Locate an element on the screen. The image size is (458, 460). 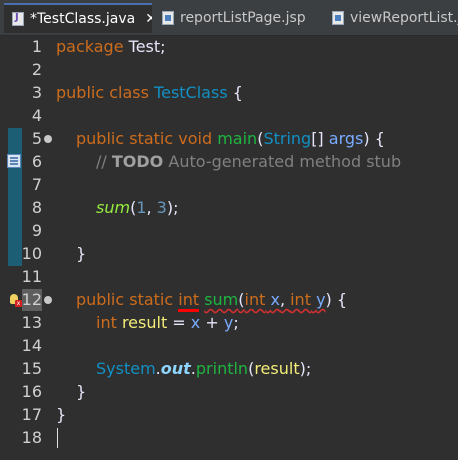
method-call: sum is located at coordinates (113, 207).